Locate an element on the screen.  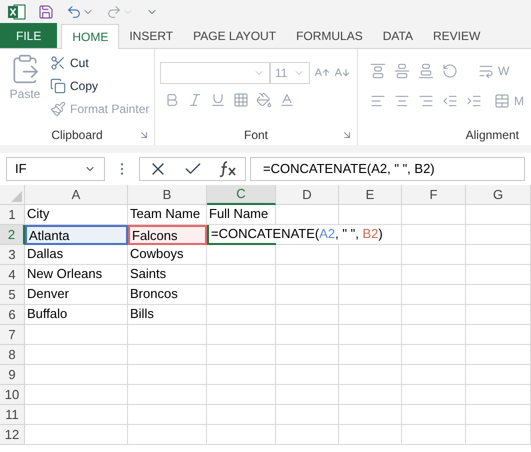
table-cell: Buffalo is located at coordinates (76, 315).